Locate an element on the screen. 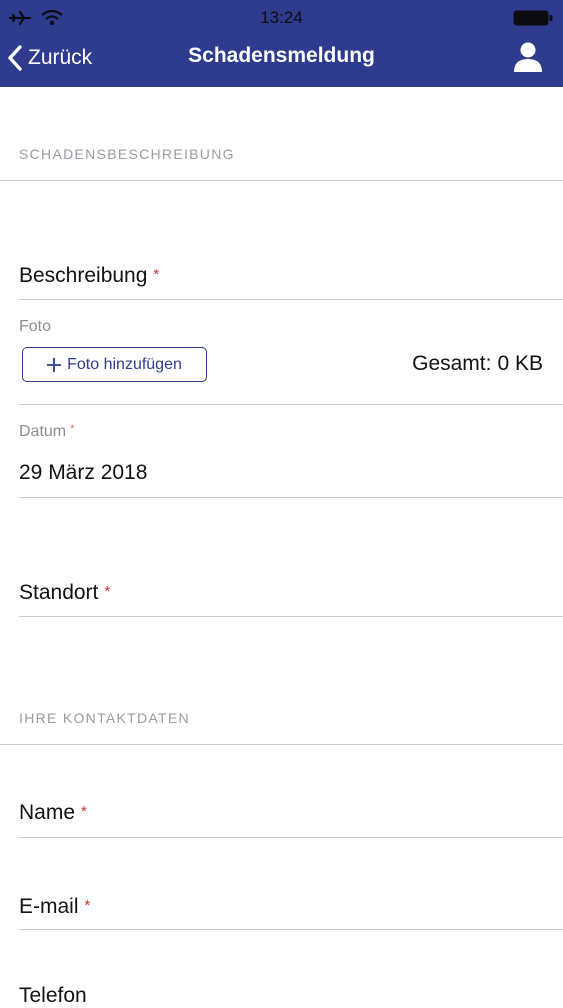 This screenshot has width=563, height=1008. date-field: 29 März 2018 is located at coordinates (83, 473).